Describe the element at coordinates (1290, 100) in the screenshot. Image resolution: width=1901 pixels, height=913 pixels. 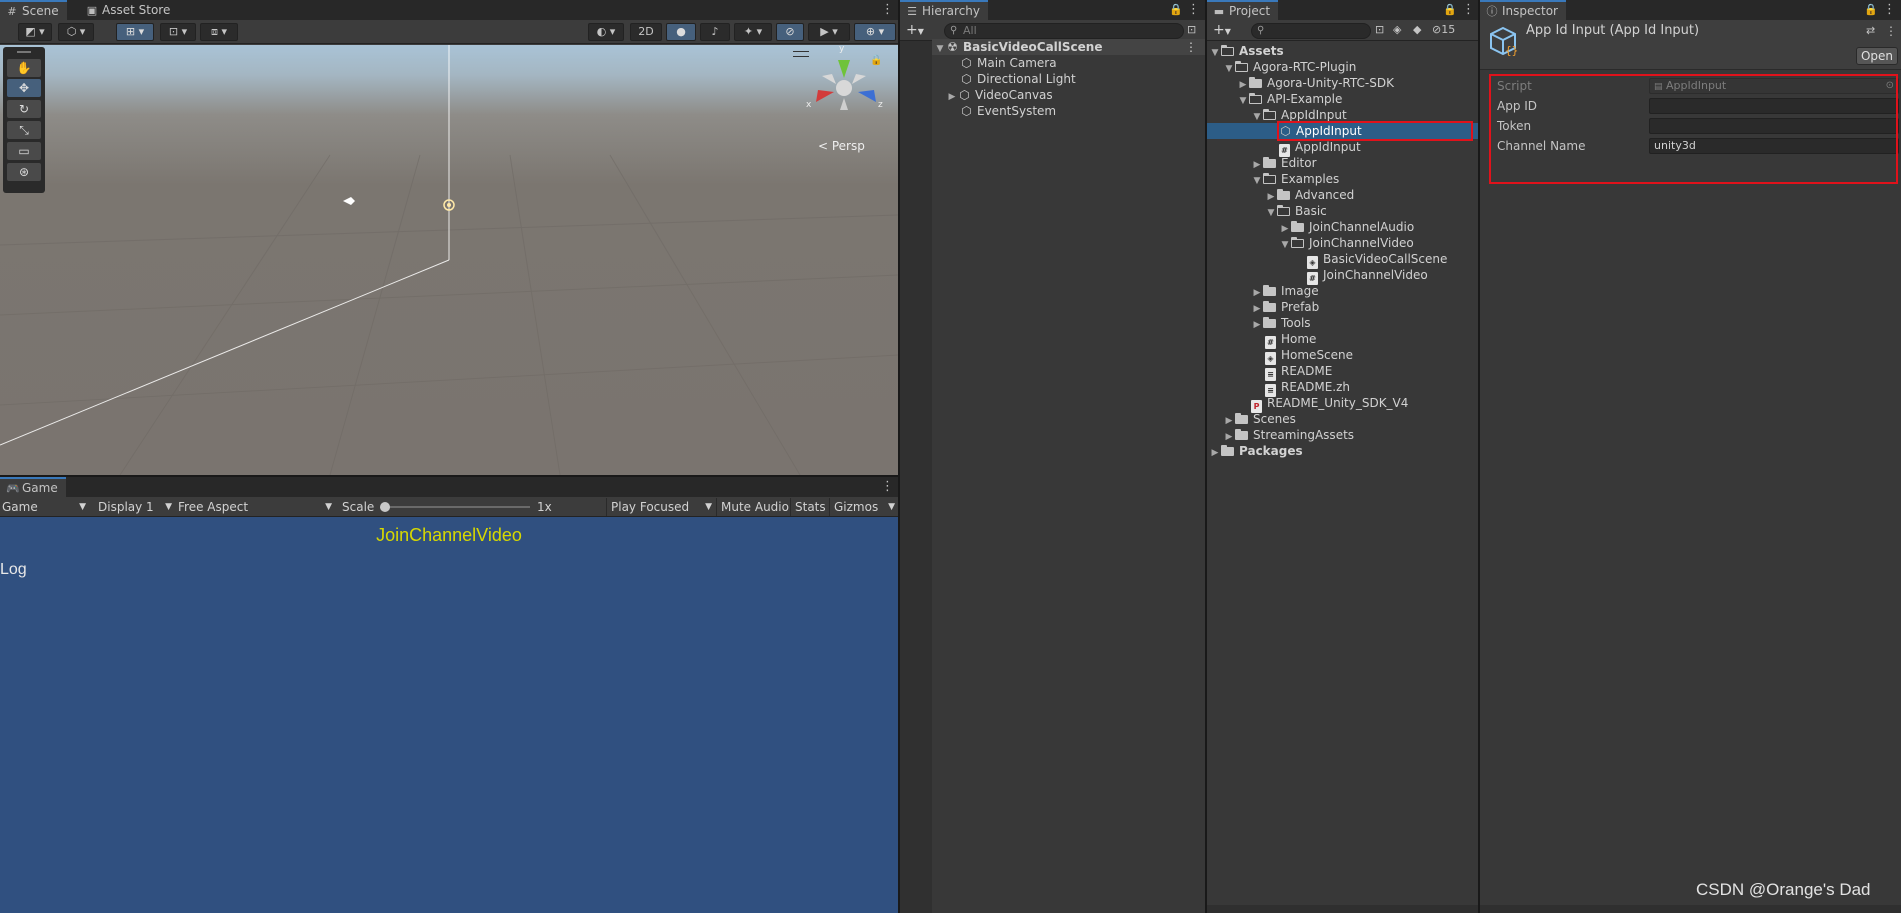
I see `project-item-api-example: ▼ API-Example` at that location.